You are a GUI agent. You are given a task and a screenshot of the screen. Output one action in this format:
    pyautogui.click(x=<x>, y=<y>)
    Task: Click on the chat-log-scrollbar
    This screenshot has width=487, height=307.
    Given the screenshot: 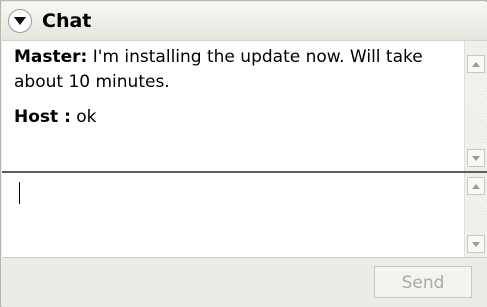 What is the action you would take?
    pyautogui.click(x=475, y=106)
    